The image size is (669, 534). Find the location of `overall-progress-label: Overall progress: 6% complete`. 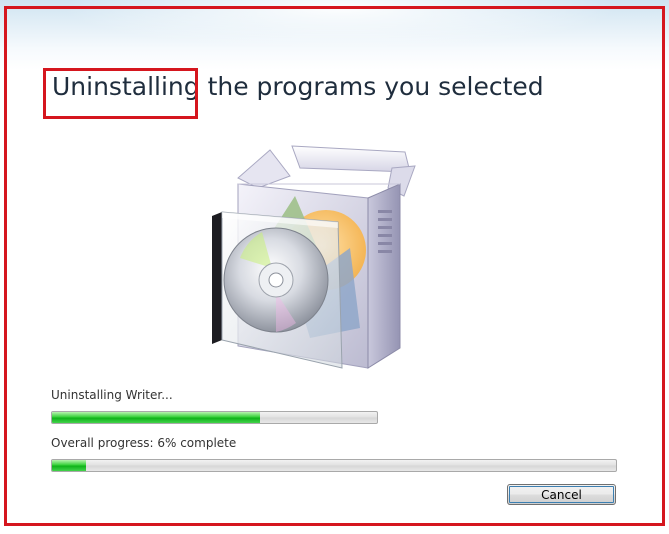

overall-progress-label: Overall progress: 6% complete is located at coordinates (144, 443).